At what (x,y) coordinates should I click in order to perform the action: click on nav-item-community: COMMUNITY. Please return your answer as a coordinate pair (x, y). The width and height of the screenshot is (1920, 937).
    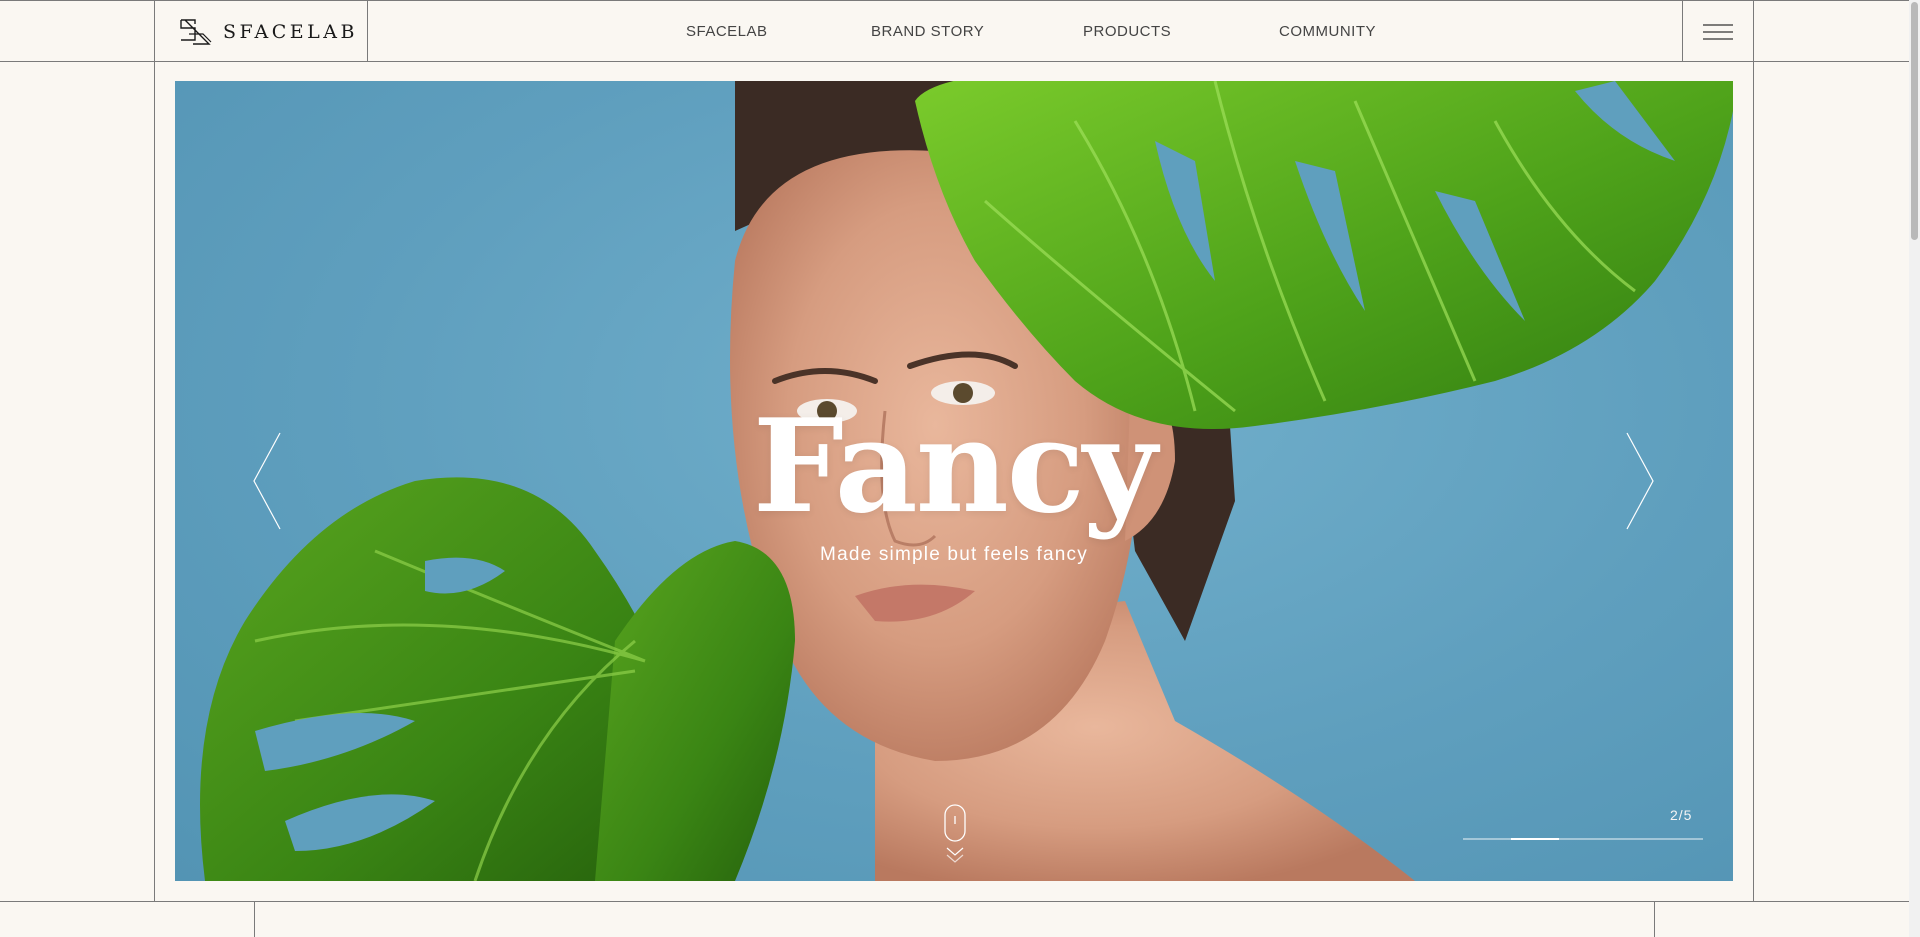
    Looking at the image, I should click on (1327, 31).